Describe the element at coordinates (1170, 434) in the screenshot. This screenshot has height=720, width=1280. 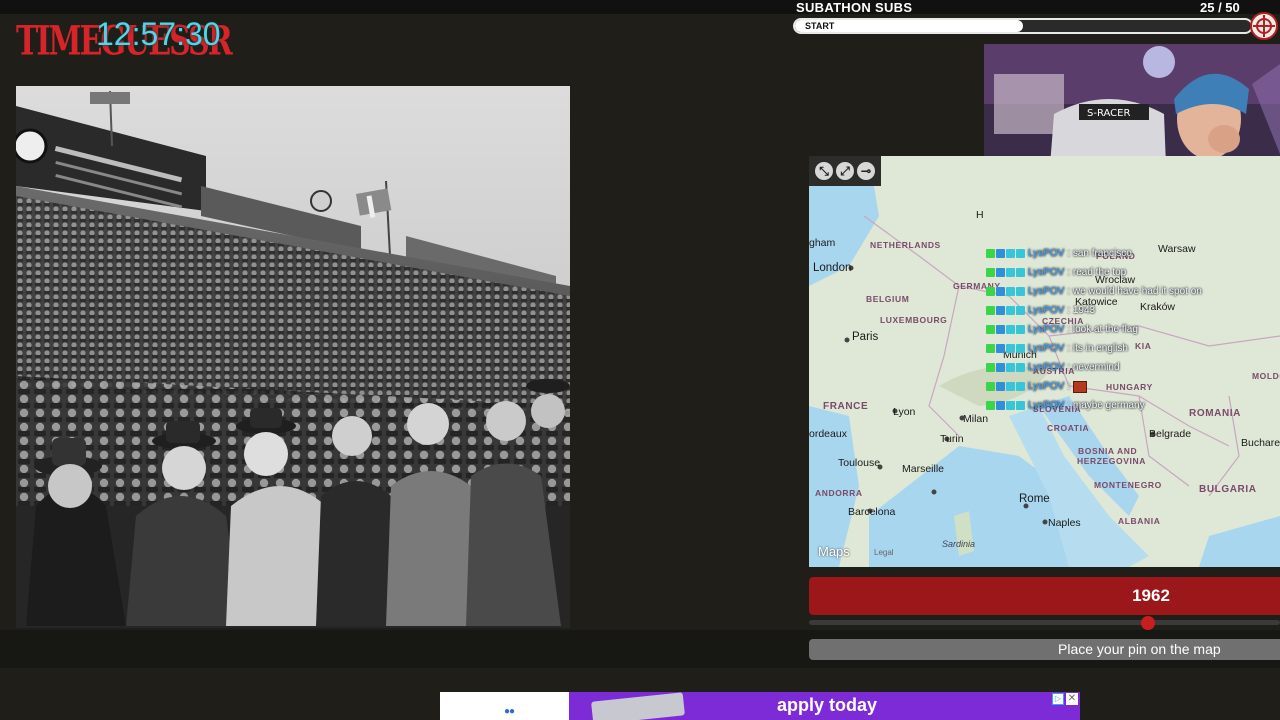
I see `map-label-belgrade: Belgrade` at that location.